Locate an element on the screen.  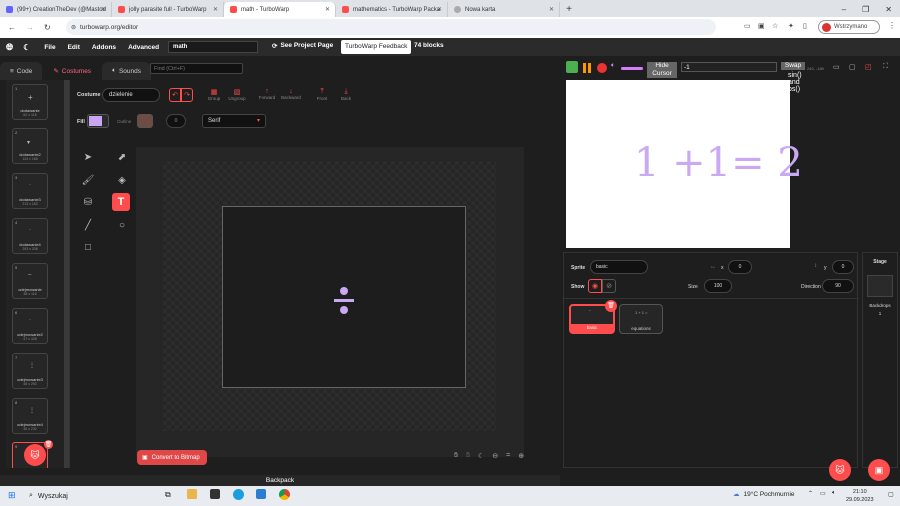
menu-file: File is located at coordinates (49, 47).